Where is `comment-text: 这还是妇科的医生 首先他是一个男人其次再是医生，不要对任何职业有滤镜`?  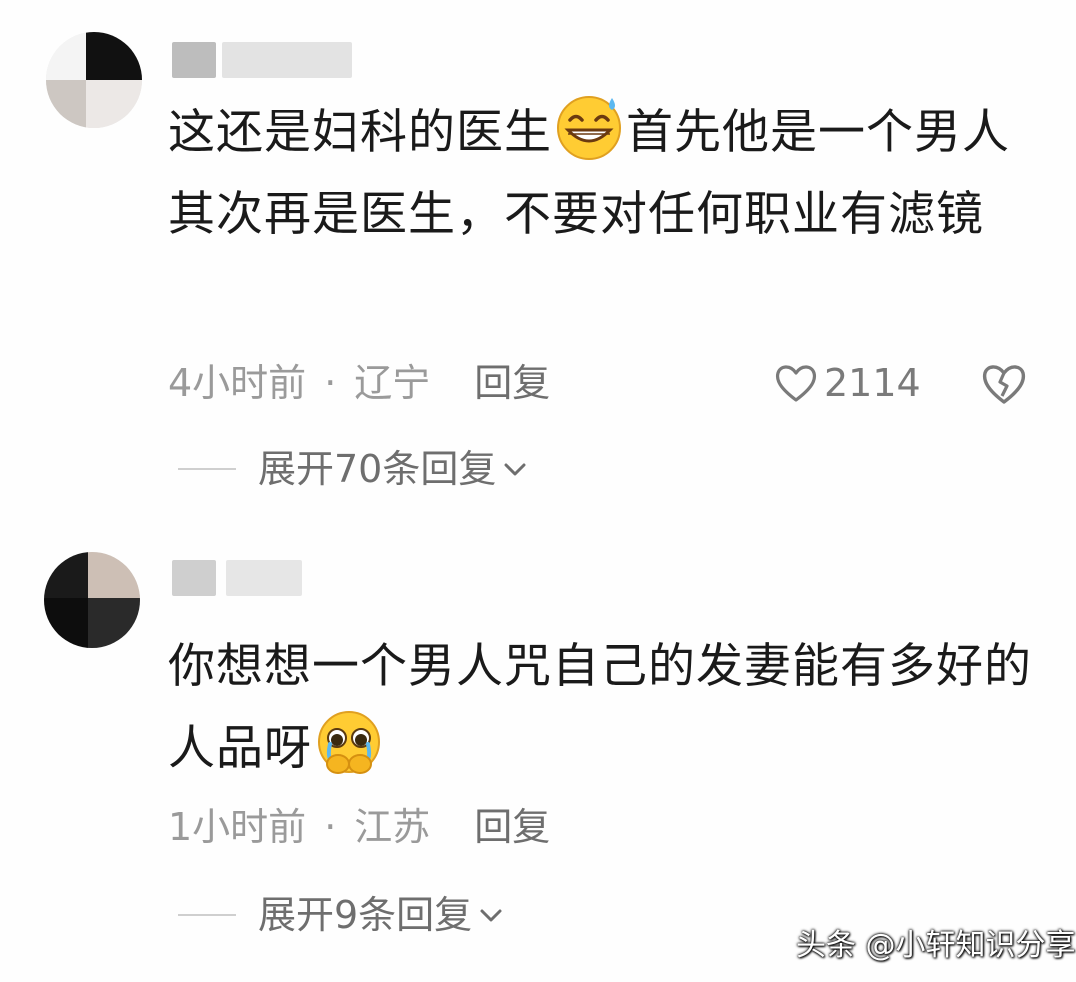 comment-text: 这还是妇科的医生 首先他是一个男人其次再是医生，不要对任何职业有滤镜 is located at coordinates (608, 174).